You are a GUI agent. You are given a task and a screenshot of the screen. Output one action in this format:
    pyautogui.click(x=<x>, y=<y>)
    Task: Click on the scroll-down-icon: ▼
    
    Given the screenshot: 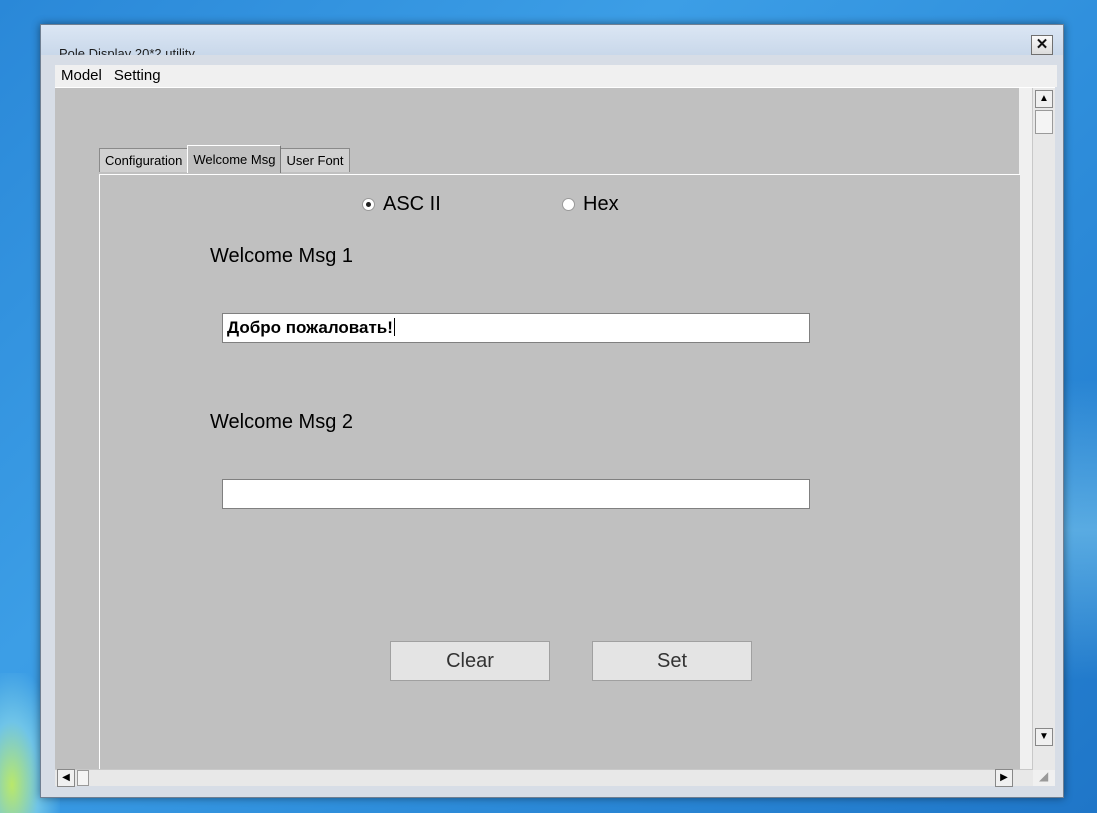 What is the action you would take?
    pyautogui.click(x=1044, y=736)
    